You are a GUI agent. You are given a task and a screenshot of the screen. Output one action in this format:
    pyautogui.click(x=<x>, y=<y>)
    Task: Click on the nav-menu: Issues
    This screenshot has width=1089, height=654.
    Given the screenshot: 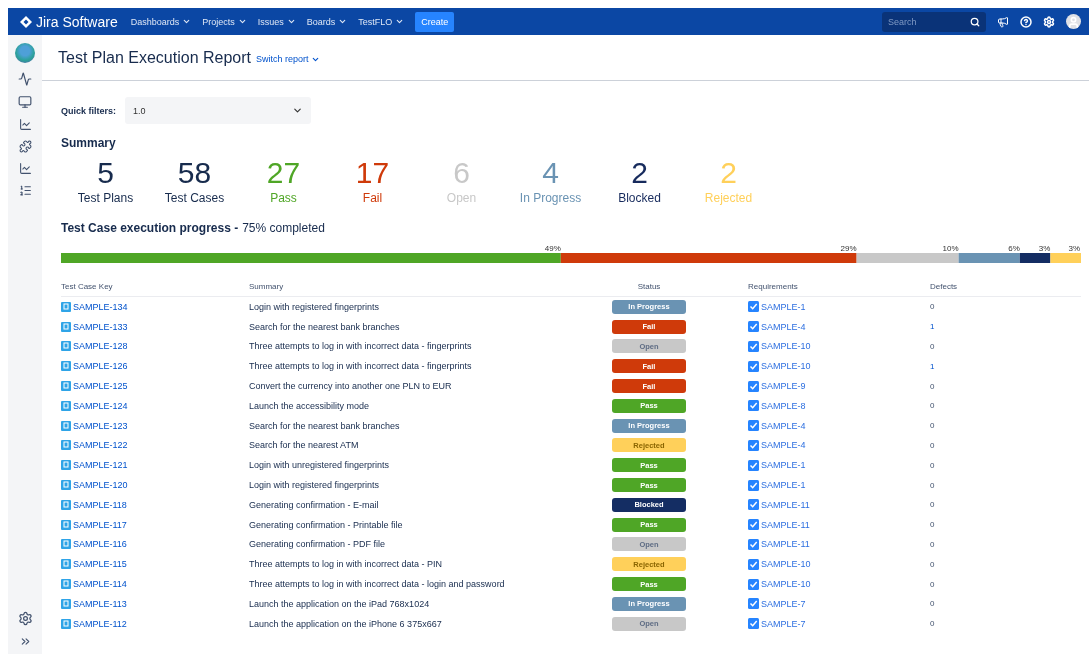 What is the action you would take?
    pyautogui.click(x=276, y=21)
    